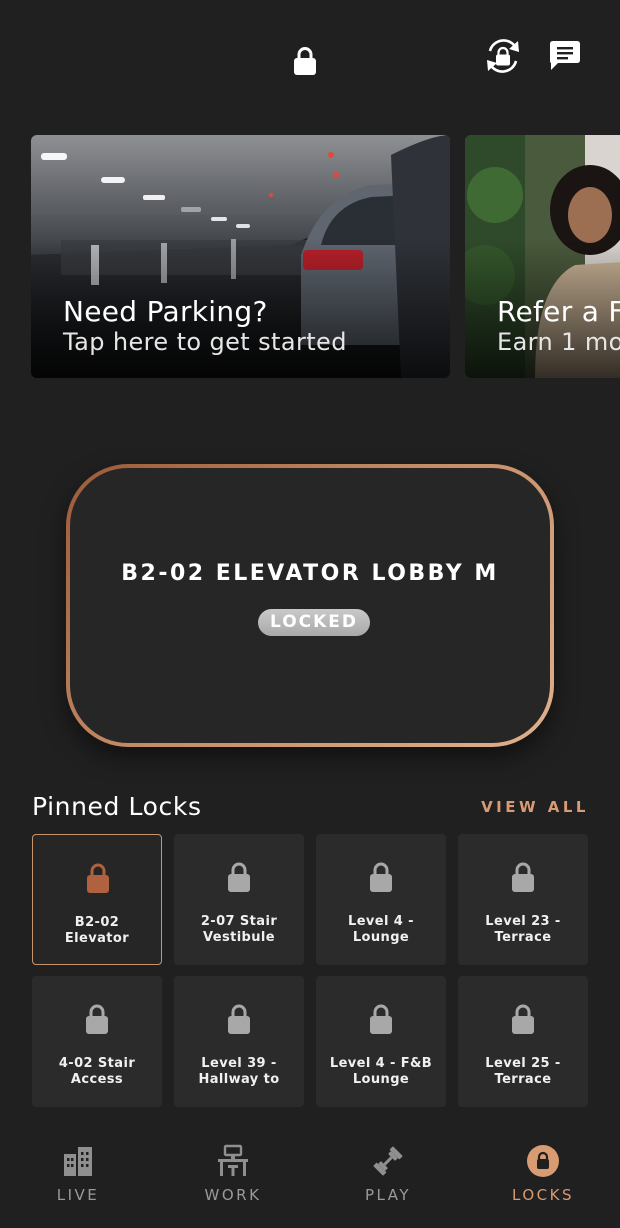  What do you see at coordinates (381, 899) in the screenshot?
I see `pinned-lock-tile: Level 4 - Lounge` at bounding box center [381, 899].